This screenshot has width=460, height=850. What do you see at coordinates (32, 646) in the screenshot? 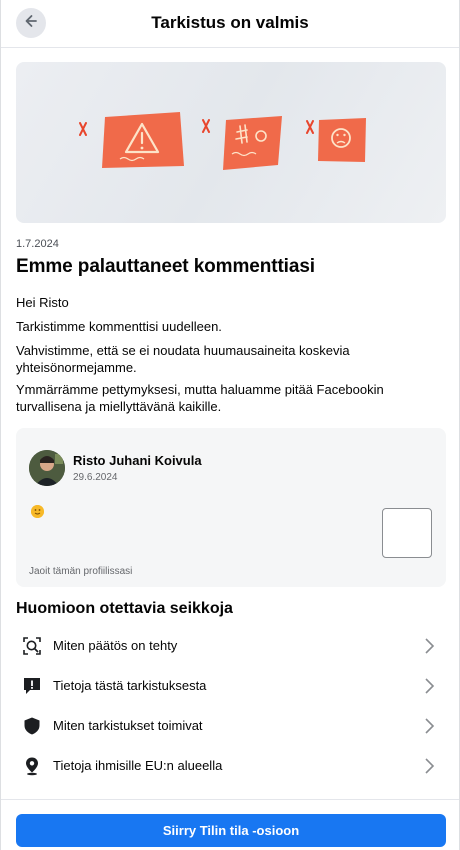
I see `magnifier-person-icon` at bounding box center [32, 646].